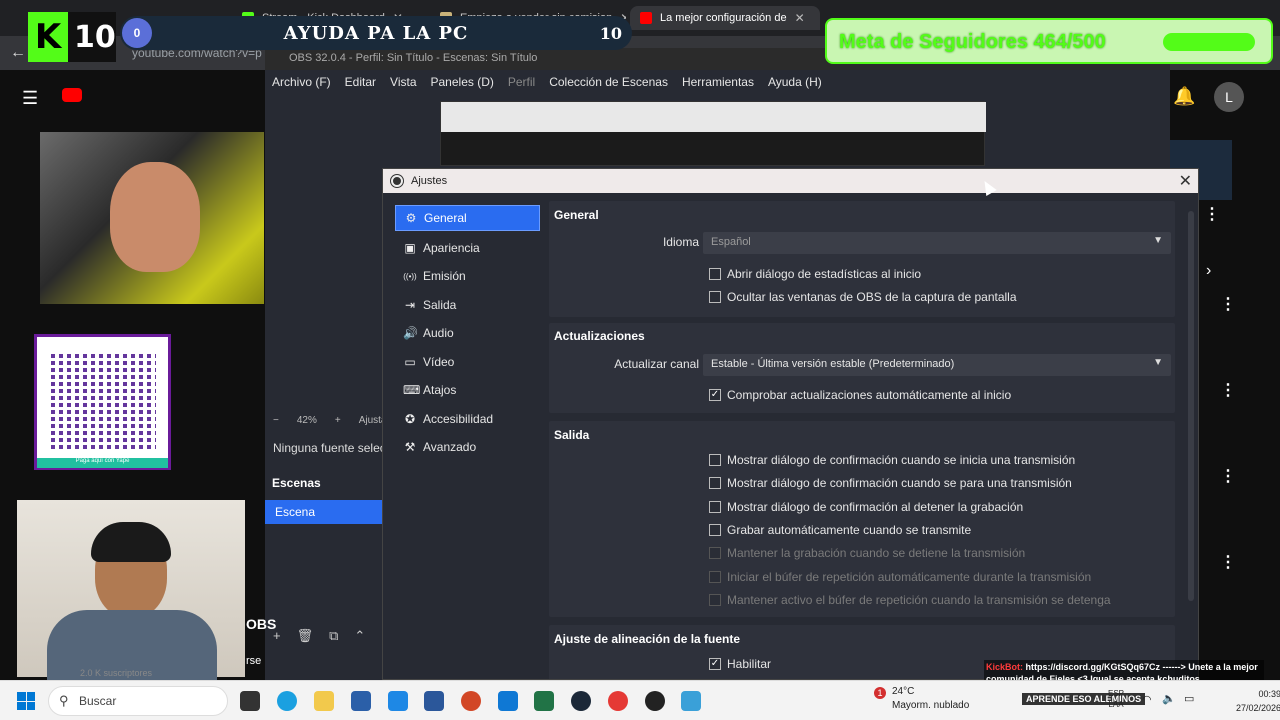  I want to click on menu-ayuda: Ayuda (H), so click(795, 84).